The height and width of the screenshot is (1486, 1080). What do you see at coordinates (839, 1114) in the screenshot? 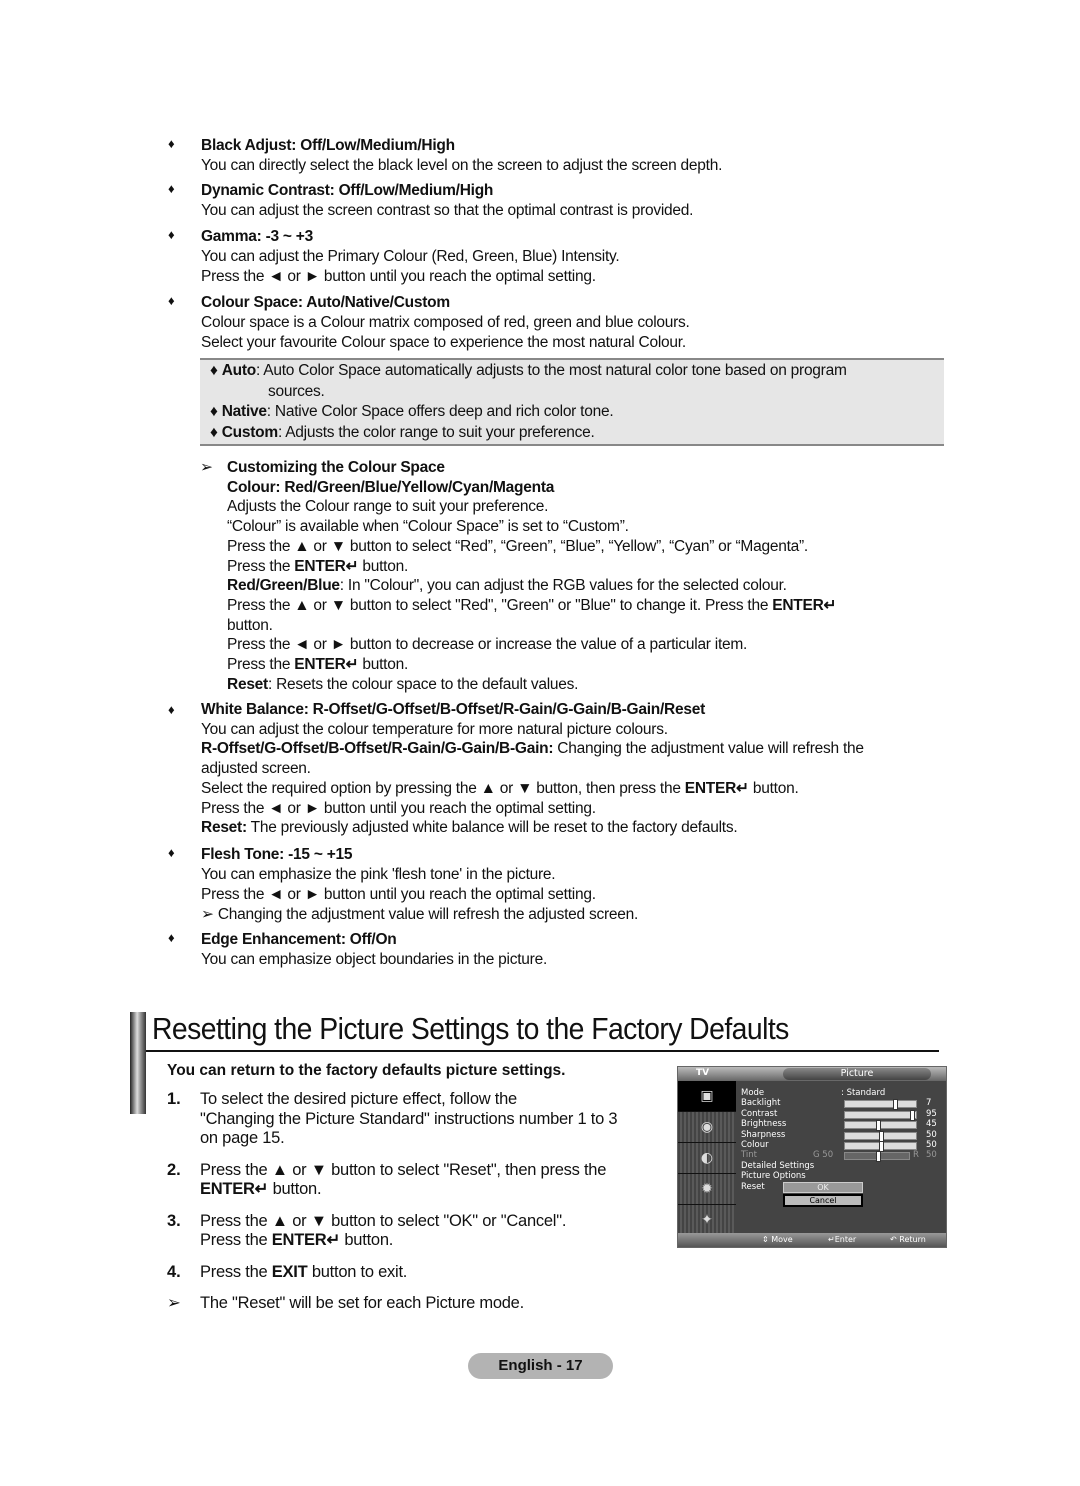
I see `osd-row-contrast: Contrast 95` at bounding box center [839, 1114].